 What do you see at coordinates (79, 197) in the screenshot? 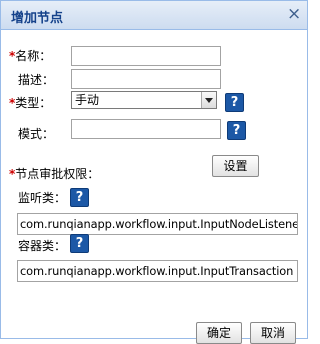
I see `listener-help-icon: ?` at bounding box center [79, 197].